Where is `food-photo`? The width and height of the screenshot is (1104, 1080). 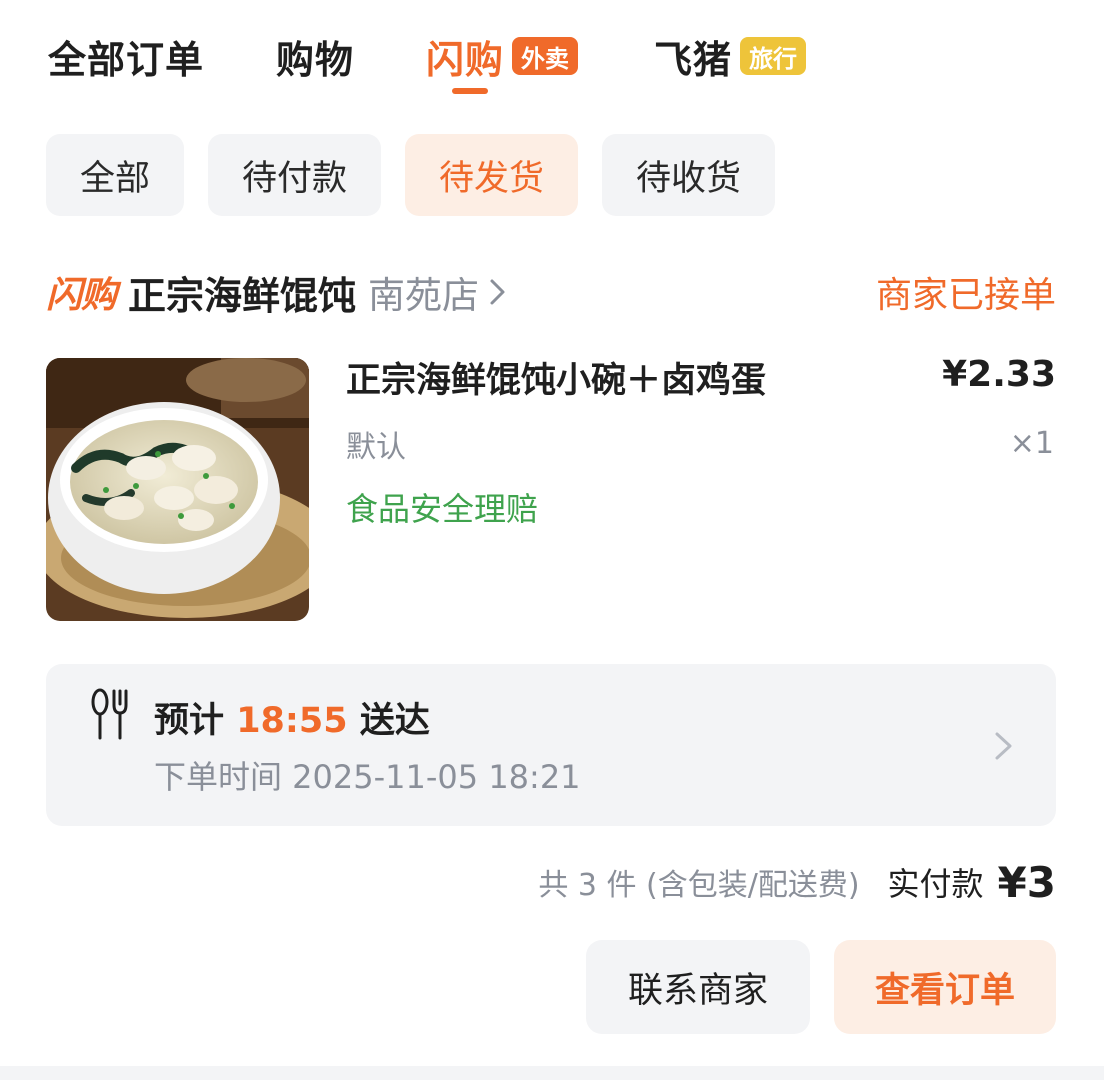 food-photo is located at coordinates (177, 489).